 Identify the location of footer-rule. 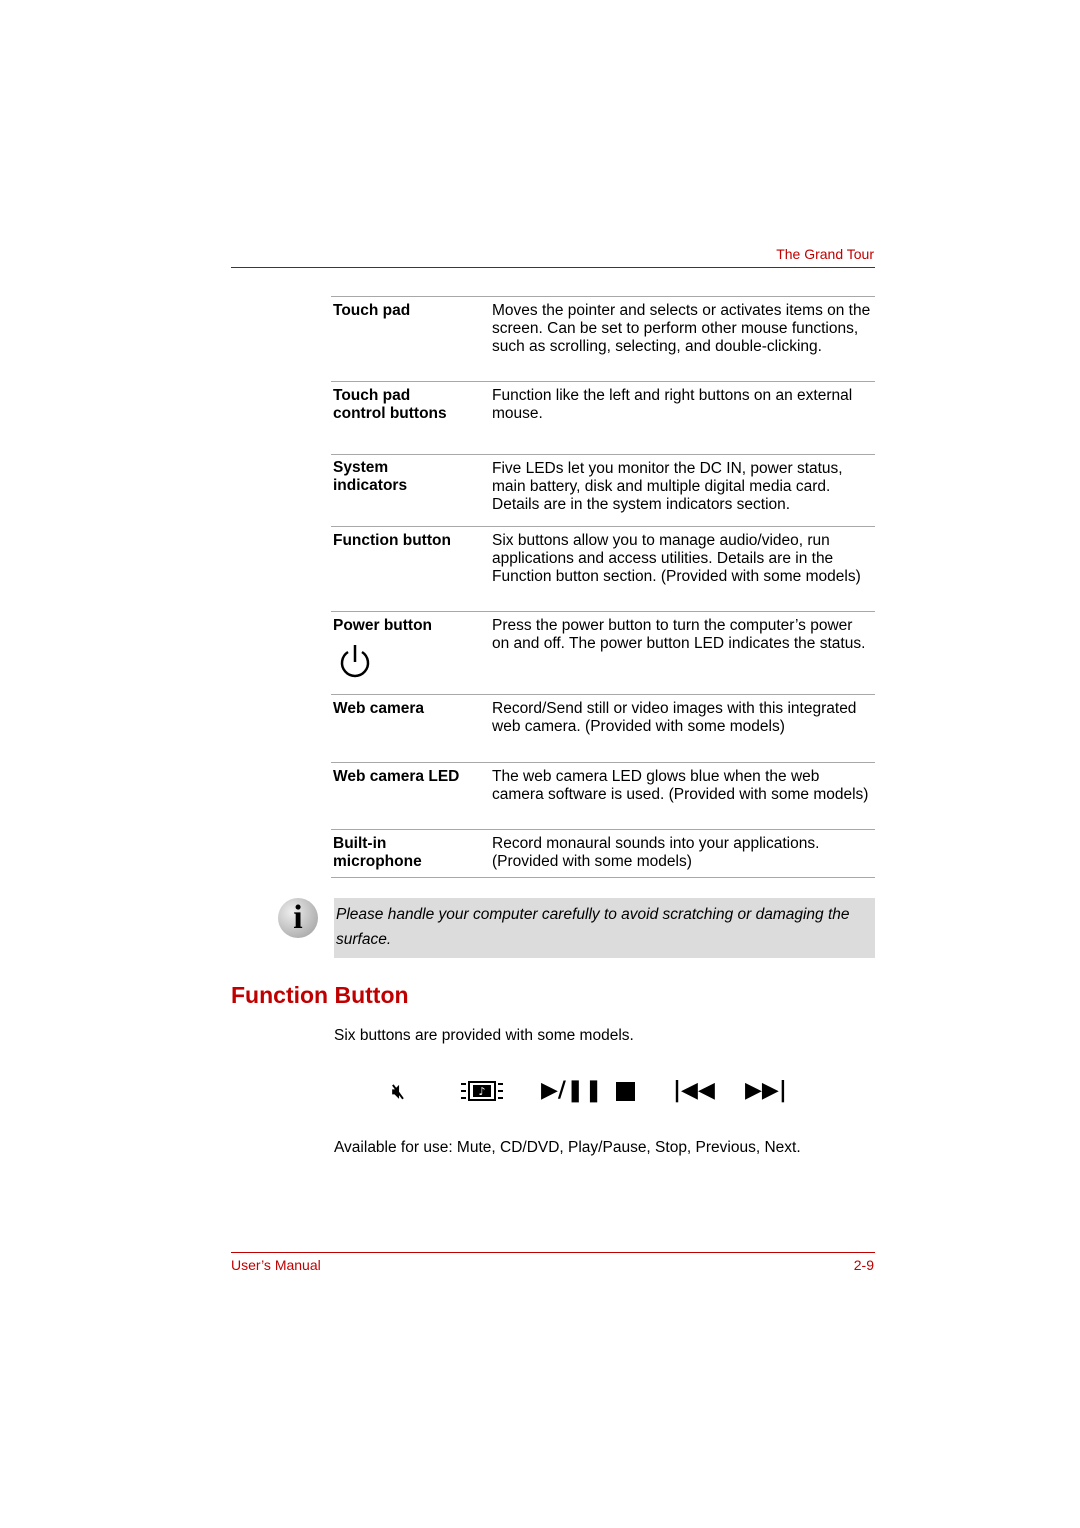
(553, 1252).